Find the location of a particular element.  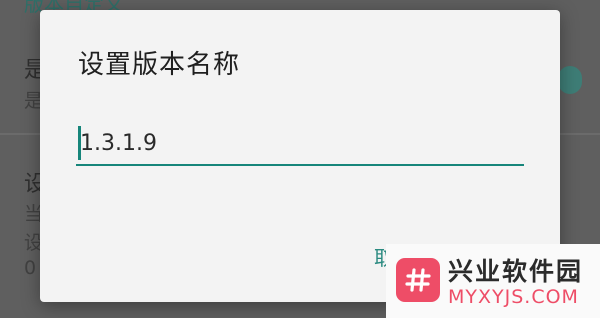

watermark-domain: MYXYJS.COM is located at coordinates (513, 297).